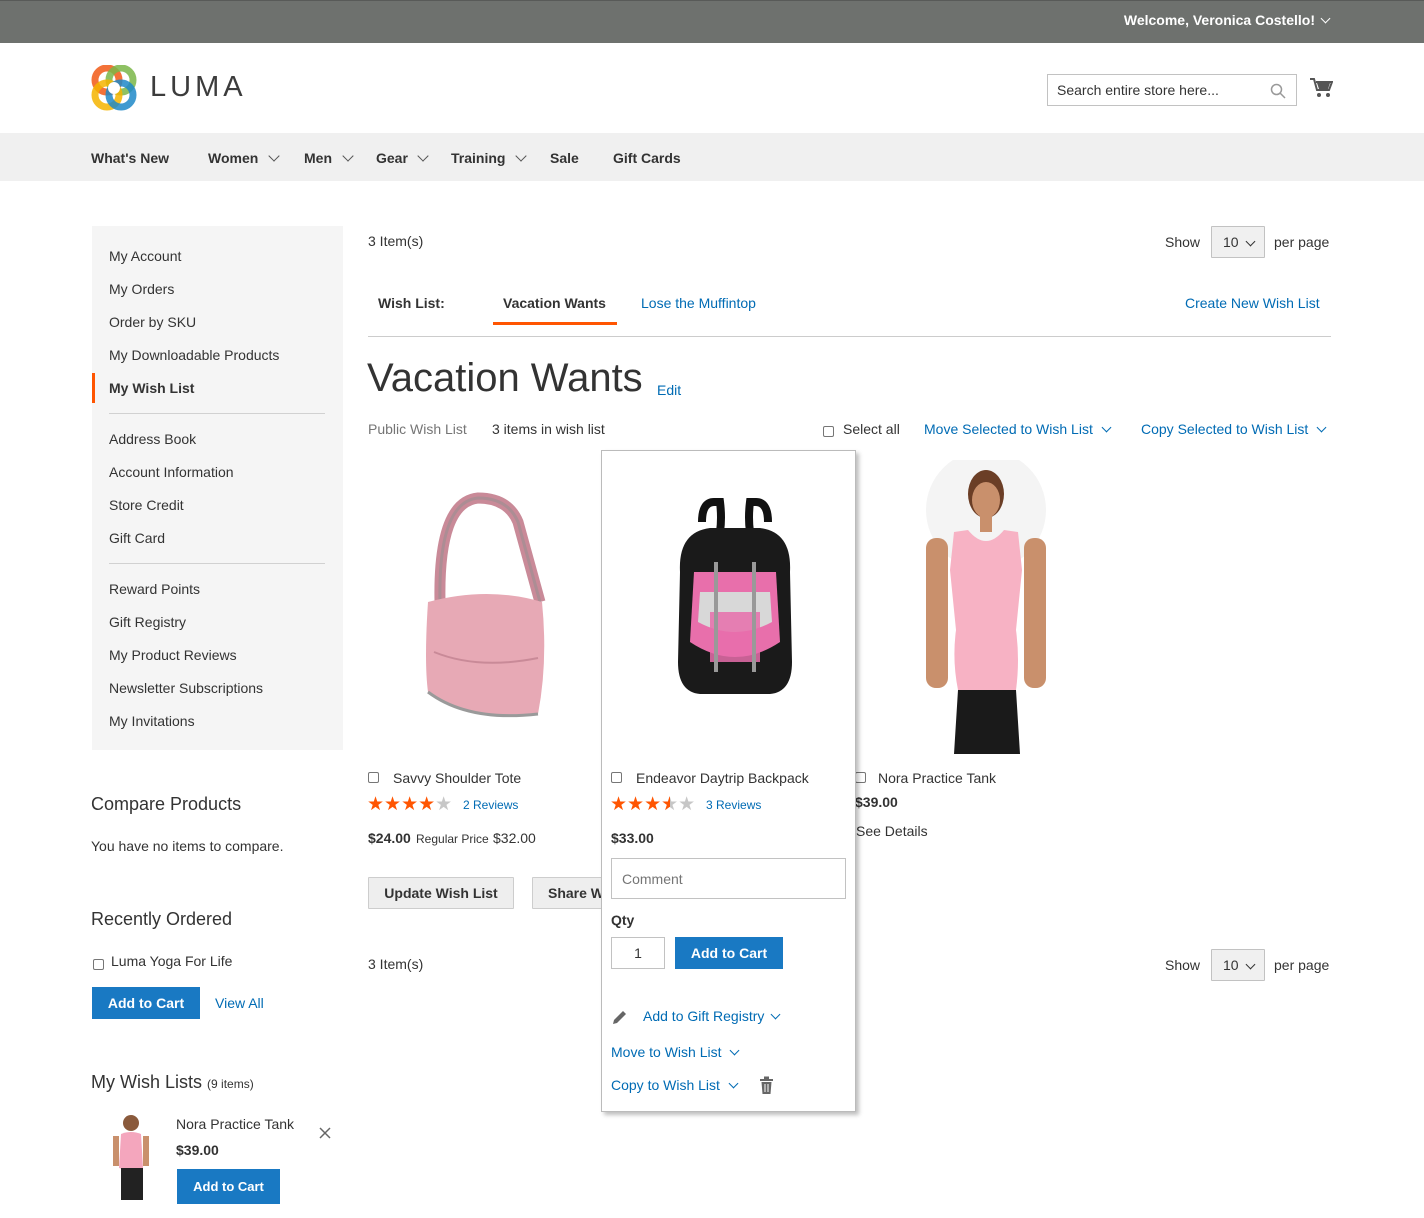 This screenshot has height=1218, width=1424. I want to click on tab-lose-the-muffintop: Lose the Muffintop, so click(698, 303).